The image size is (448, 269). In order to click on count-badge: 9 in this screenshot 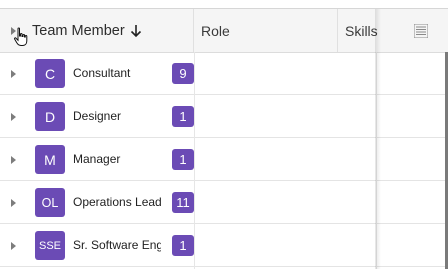, I will do `click(183, 73)`.